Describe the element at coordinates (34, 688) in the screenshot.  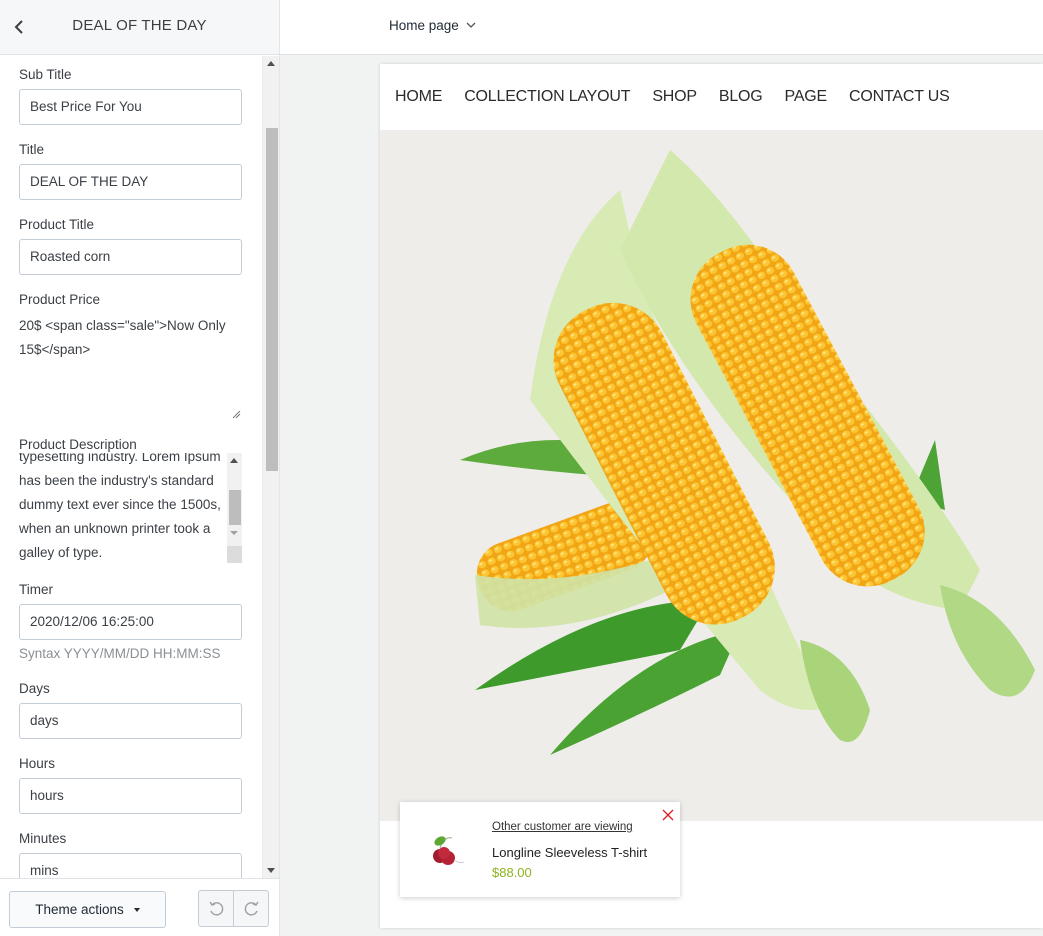
I see `days-label: Days` at that location.